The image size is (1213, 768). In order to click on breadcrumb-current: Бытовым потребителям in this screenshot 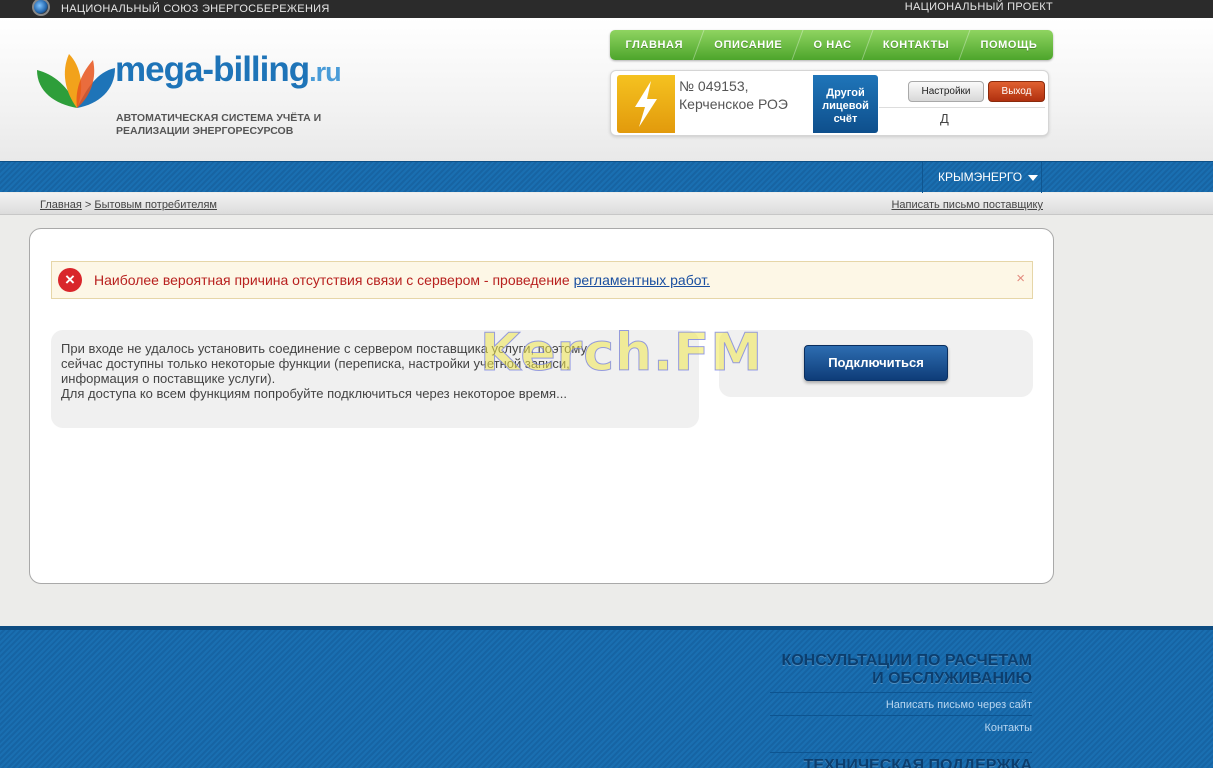, I will do `click(155, 205)`.